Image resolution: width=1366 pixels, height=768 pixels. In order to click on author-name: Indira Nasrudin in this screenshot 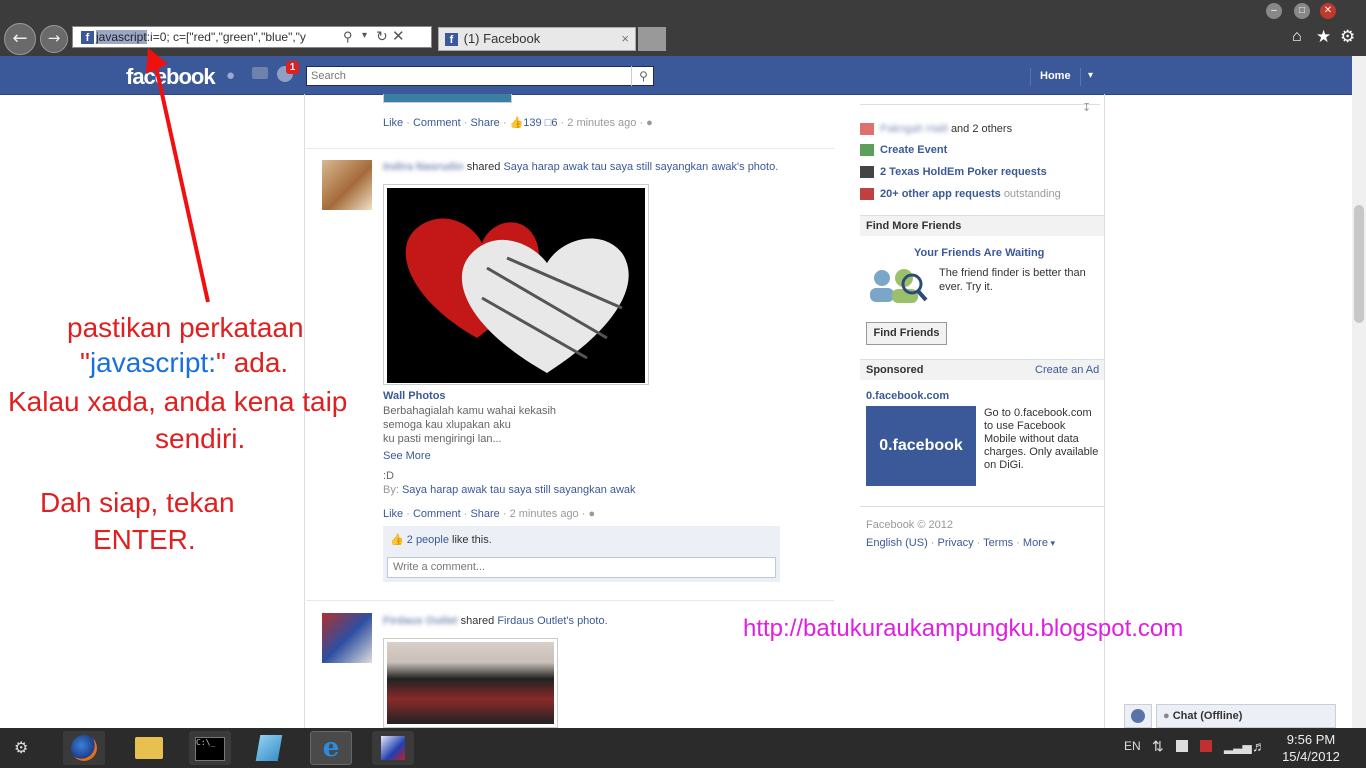, I will do `click(423, 167)`.